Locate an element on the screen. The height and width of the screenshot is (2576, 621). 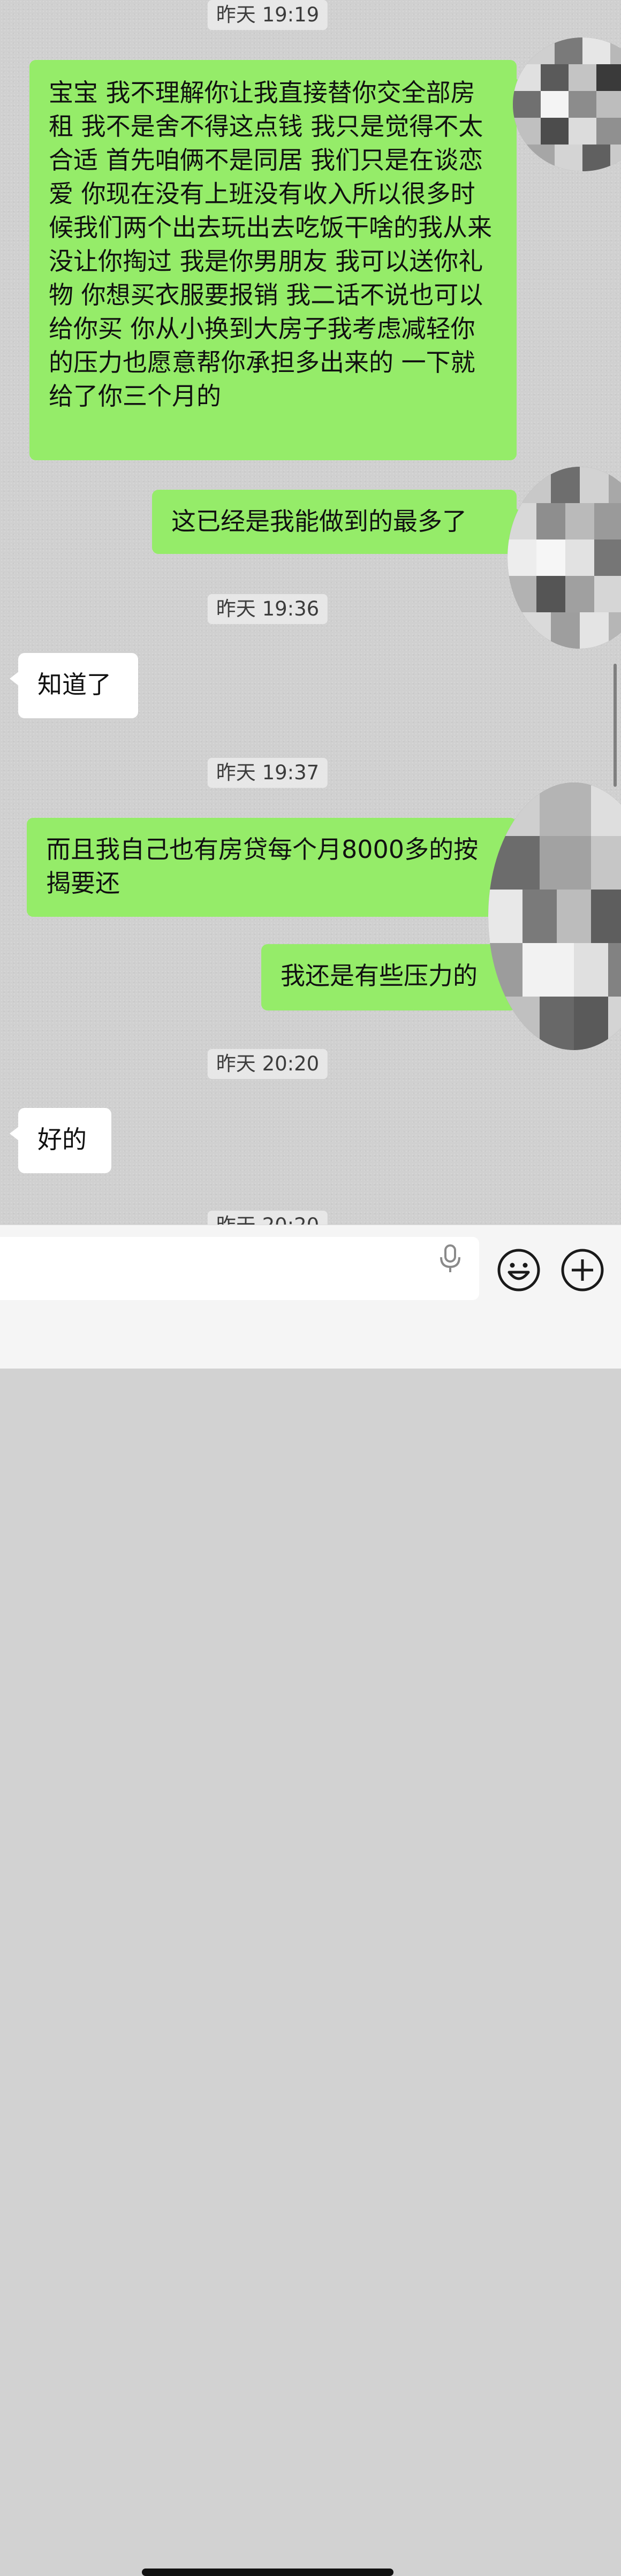
message-input is located at coordinates (240, 1268).